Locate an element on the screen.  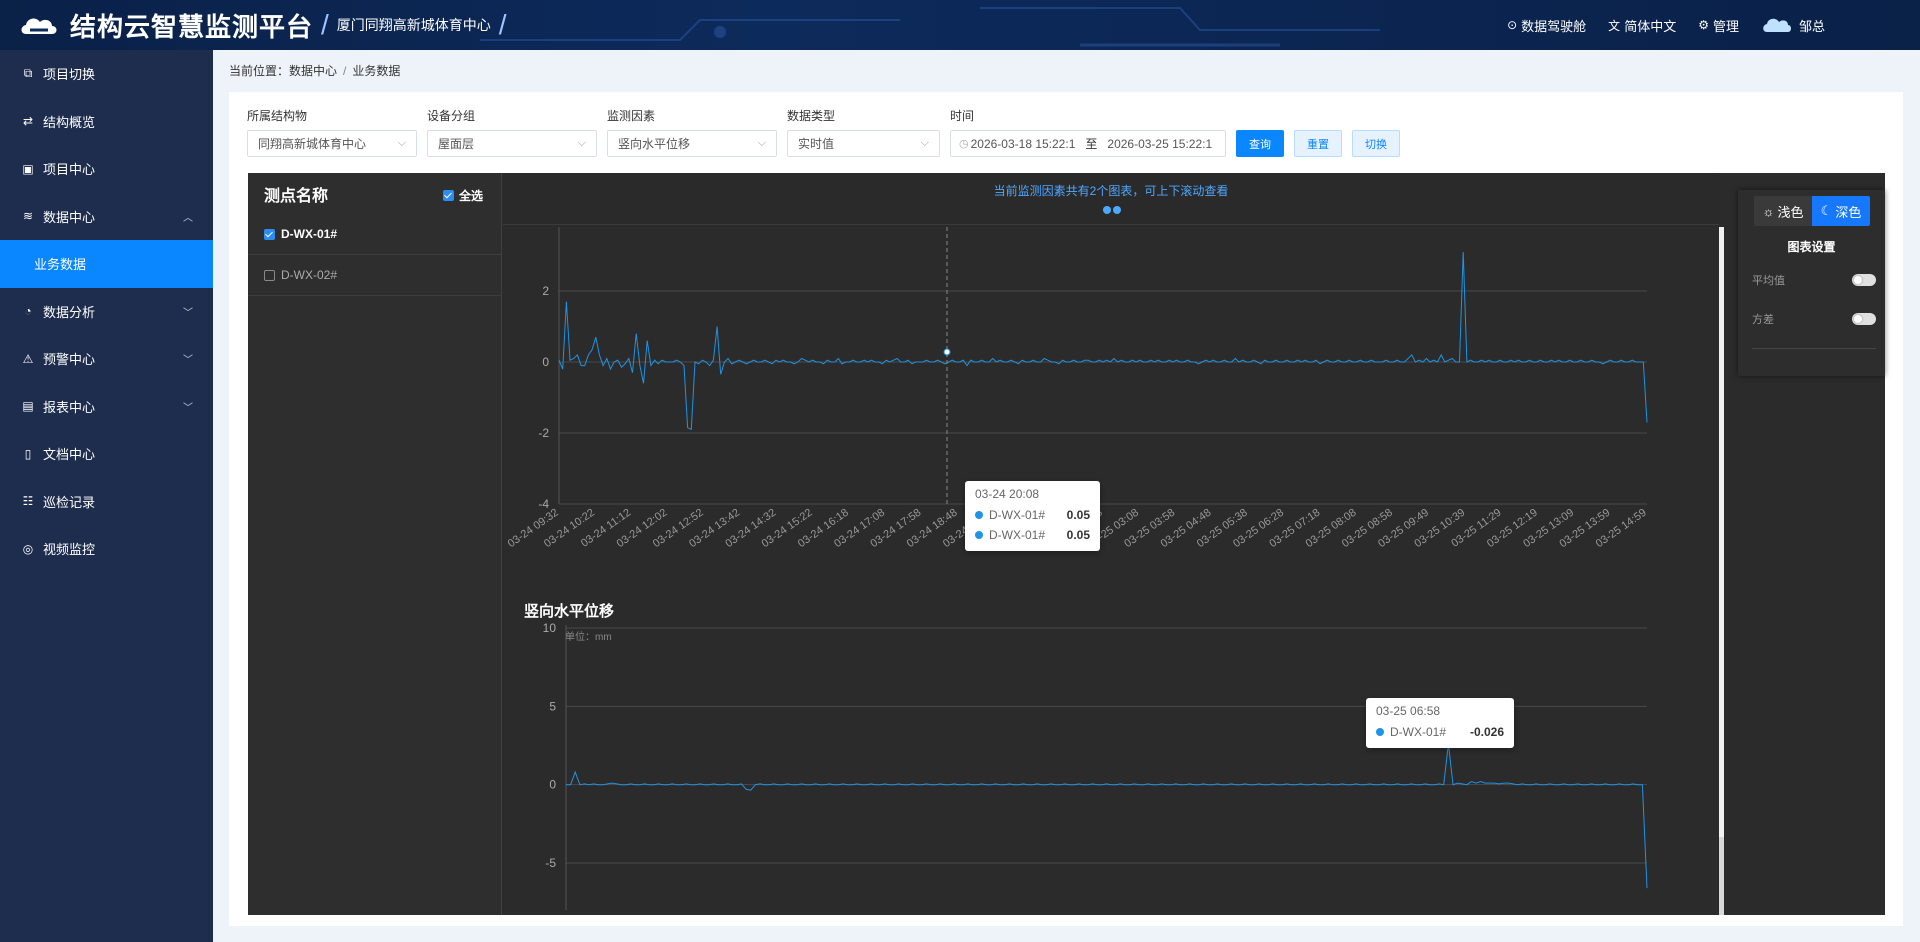
sidebar-item-inspection: ☷ 巡检记录 is located at coordinates (106, 502).